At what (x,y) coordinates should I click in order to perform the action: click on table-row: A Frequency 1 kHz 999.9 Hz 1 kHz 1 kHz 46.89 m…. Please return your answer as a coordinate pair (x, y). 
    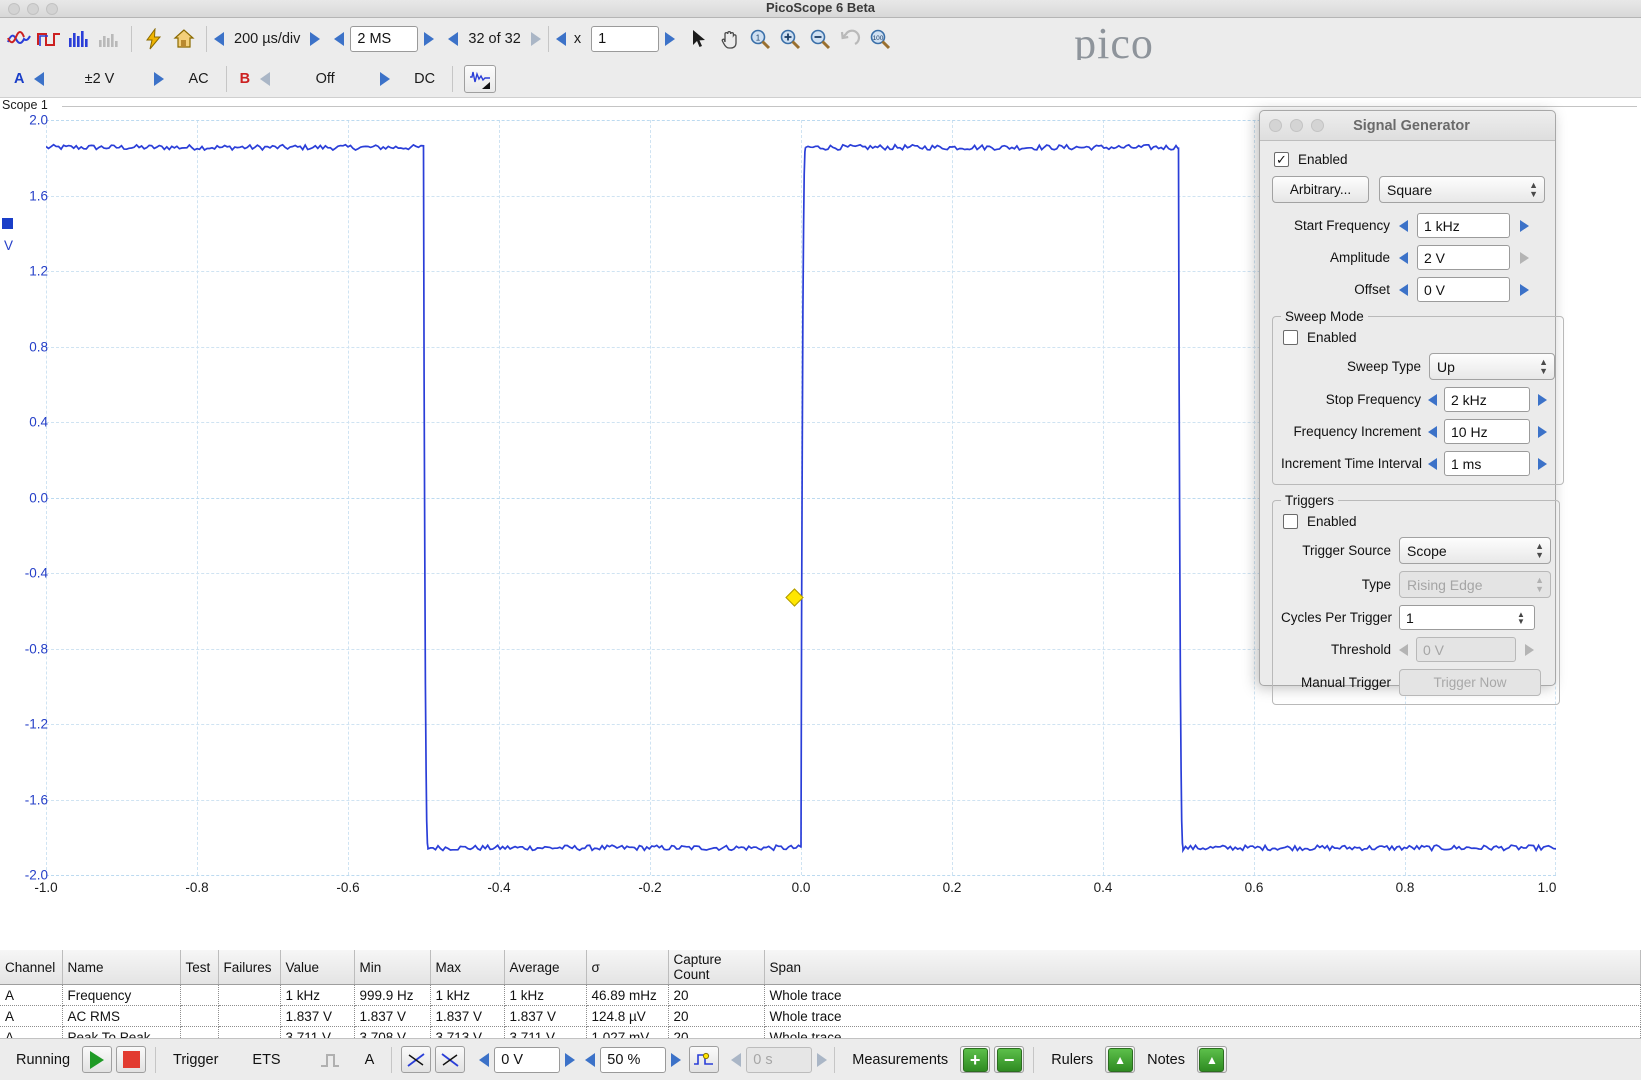
    Looking at the image, I should click on (820, 995).